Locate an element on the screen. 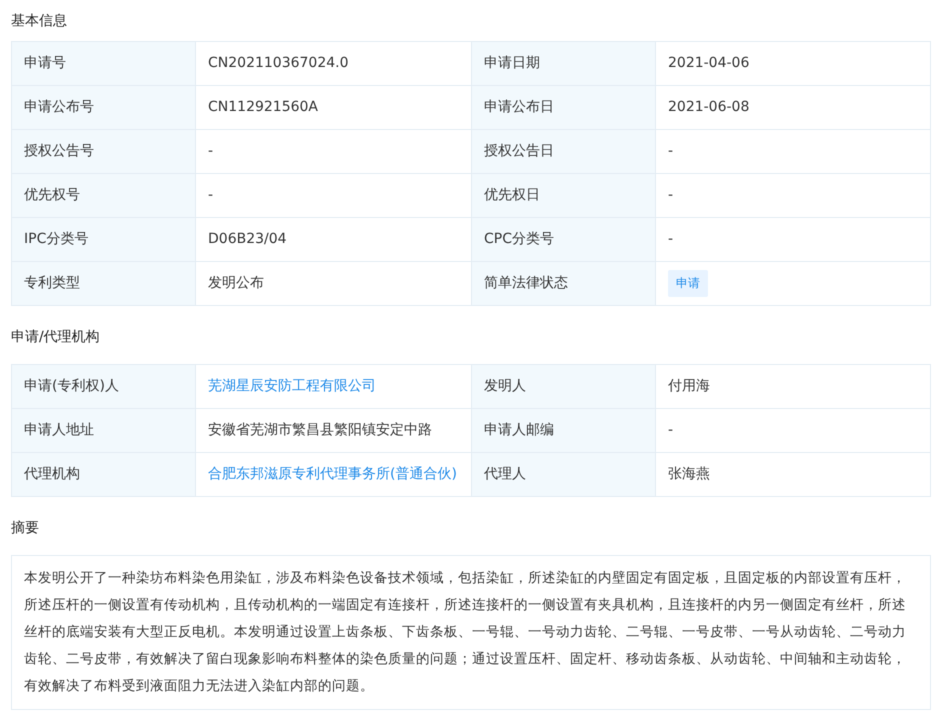 This screenshot has width=942, height=721. field-label: 申请人邮编 is located at coordinates (519, 430).